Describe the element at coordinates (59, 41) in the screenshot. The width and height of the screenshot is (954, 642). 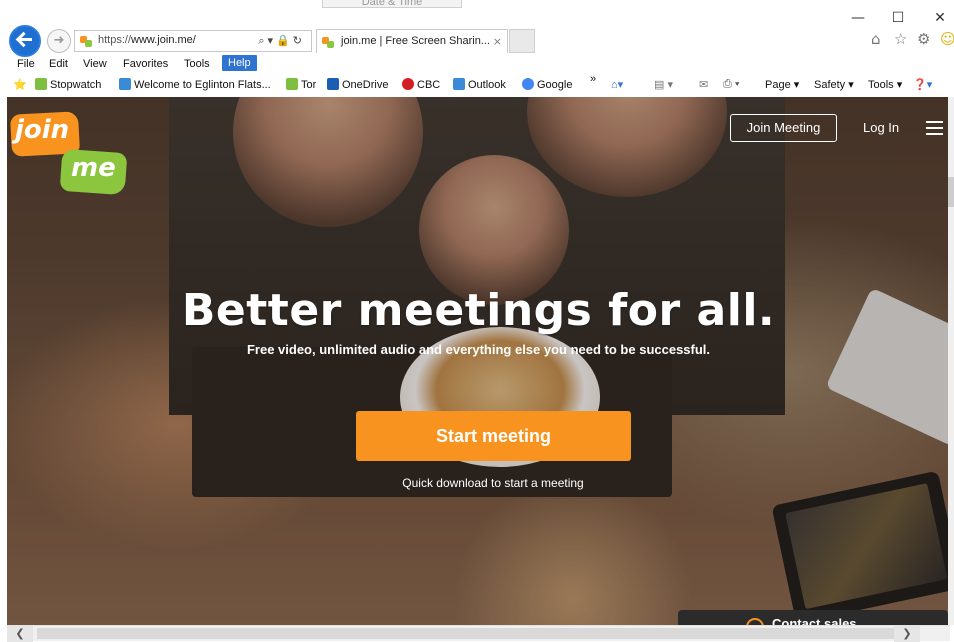
I see `forward-button: ➜` at that location.